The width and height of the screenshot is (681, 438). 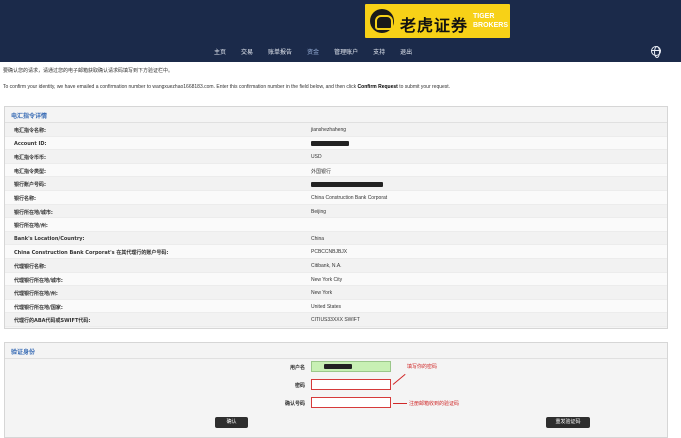 I want to click on tiger-brokers-logo: 老虎证券 TIGER BROKERS, so click(x=437, y=21).